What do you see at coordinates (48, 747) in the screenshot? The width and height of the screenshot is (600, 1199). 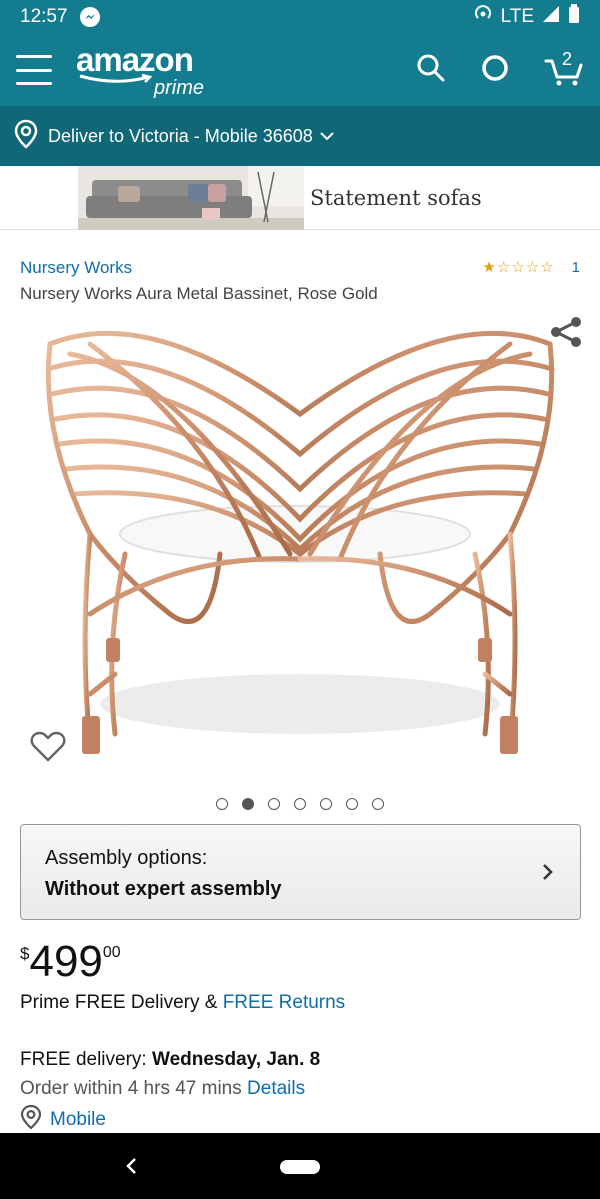 I see `heart-icon` at bounding box center [48, 747].